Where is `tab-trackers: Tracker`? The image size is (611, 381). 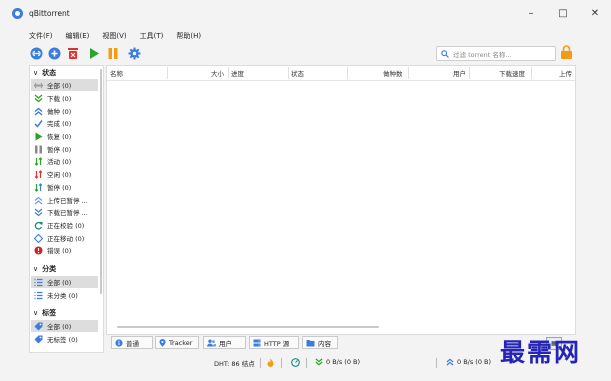 tab-trackers: Tracker is located at coordinates (177, 342).